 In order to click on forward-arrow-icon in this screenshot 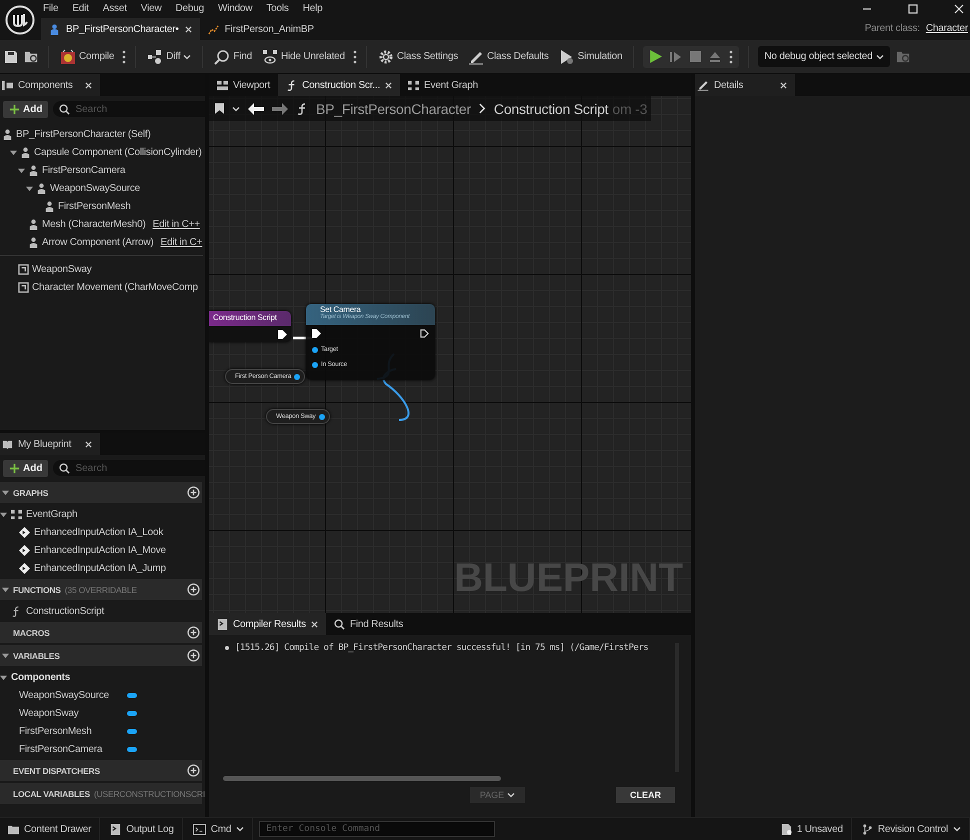, I will do `click(280, 108)`.